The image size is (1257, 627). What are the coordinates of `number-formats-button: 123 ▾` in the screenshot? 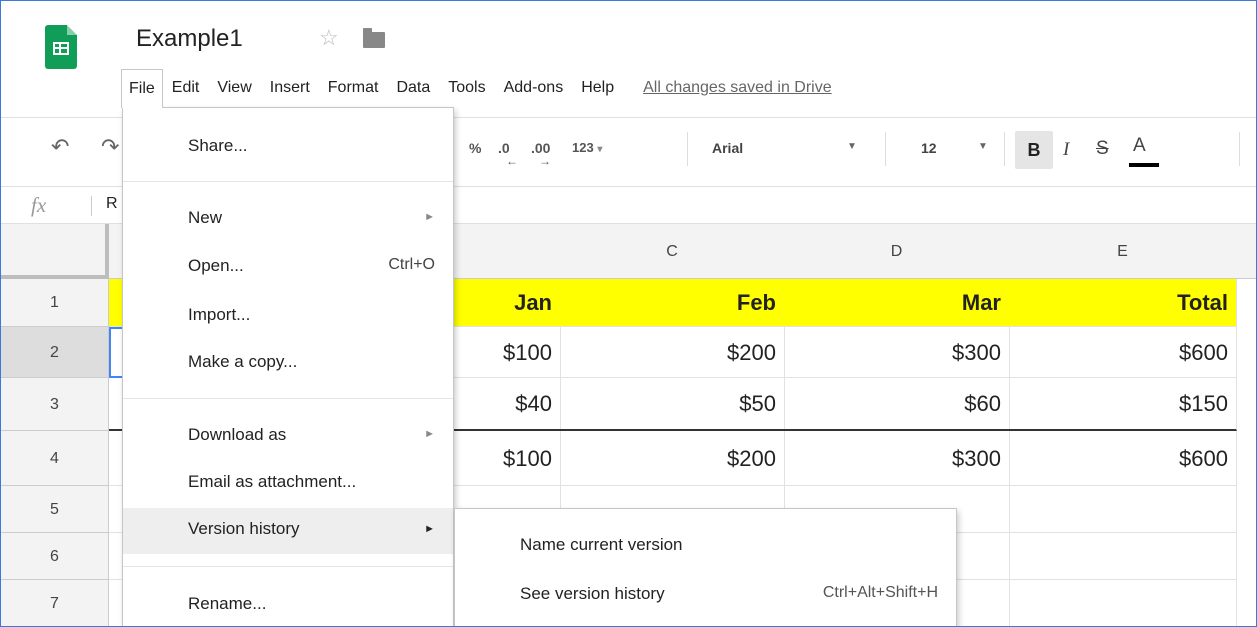 It's located at (587, 147).